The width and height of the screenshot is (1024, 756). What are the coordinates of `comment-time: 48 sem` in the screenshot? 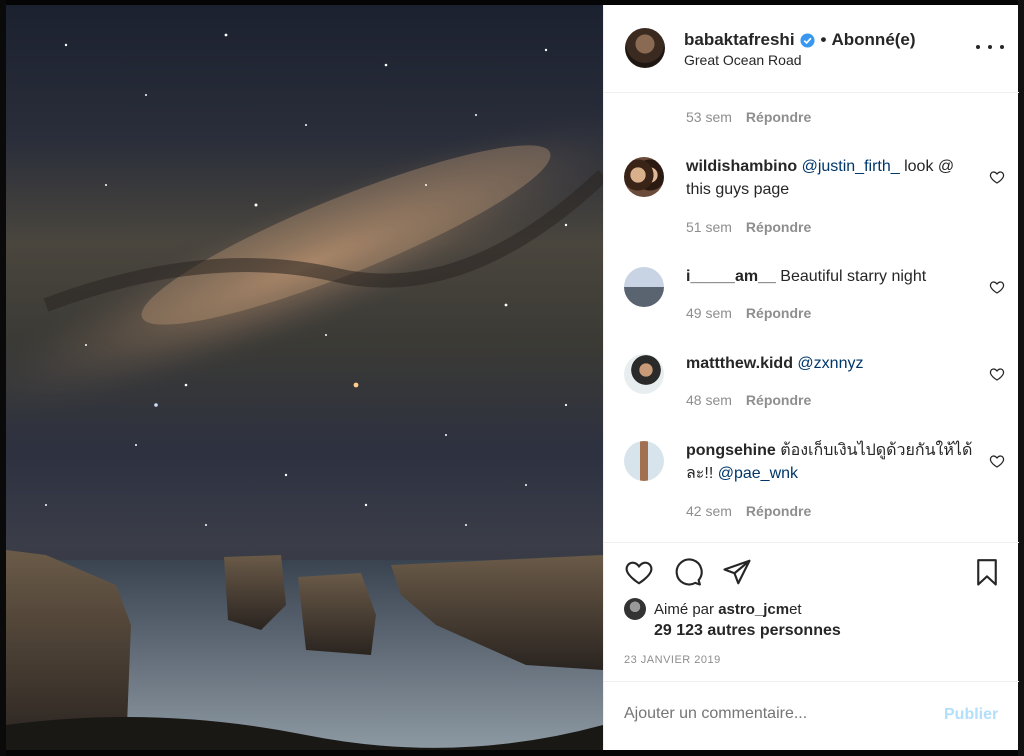 It's located at (709, 400).